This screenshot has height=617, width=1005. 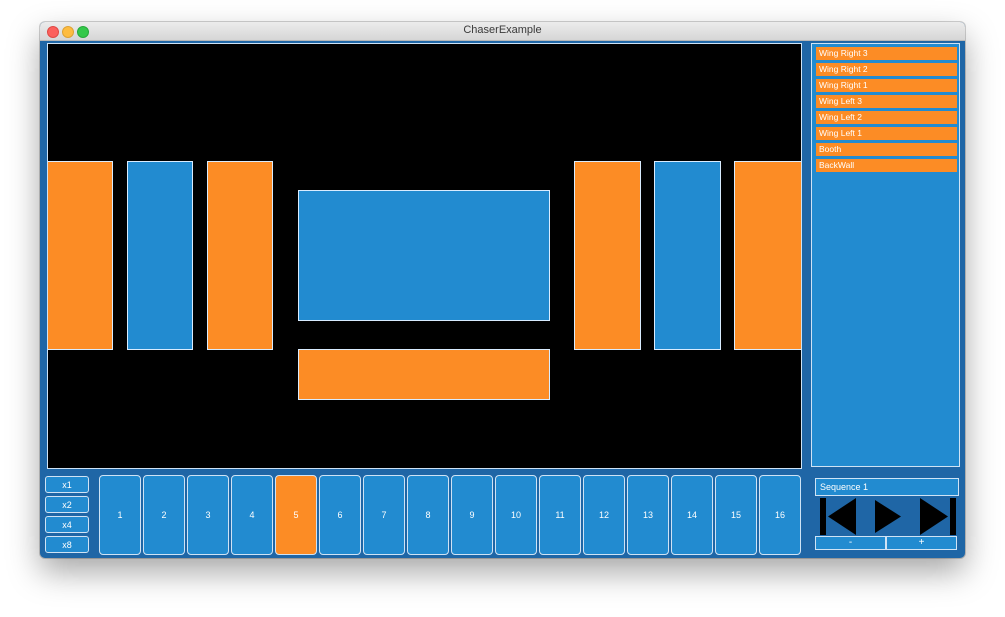 What do you see at coordinates (164, 515) in the screenshot?
I see `step-button-2: 2` at bounding box center [164, 515].